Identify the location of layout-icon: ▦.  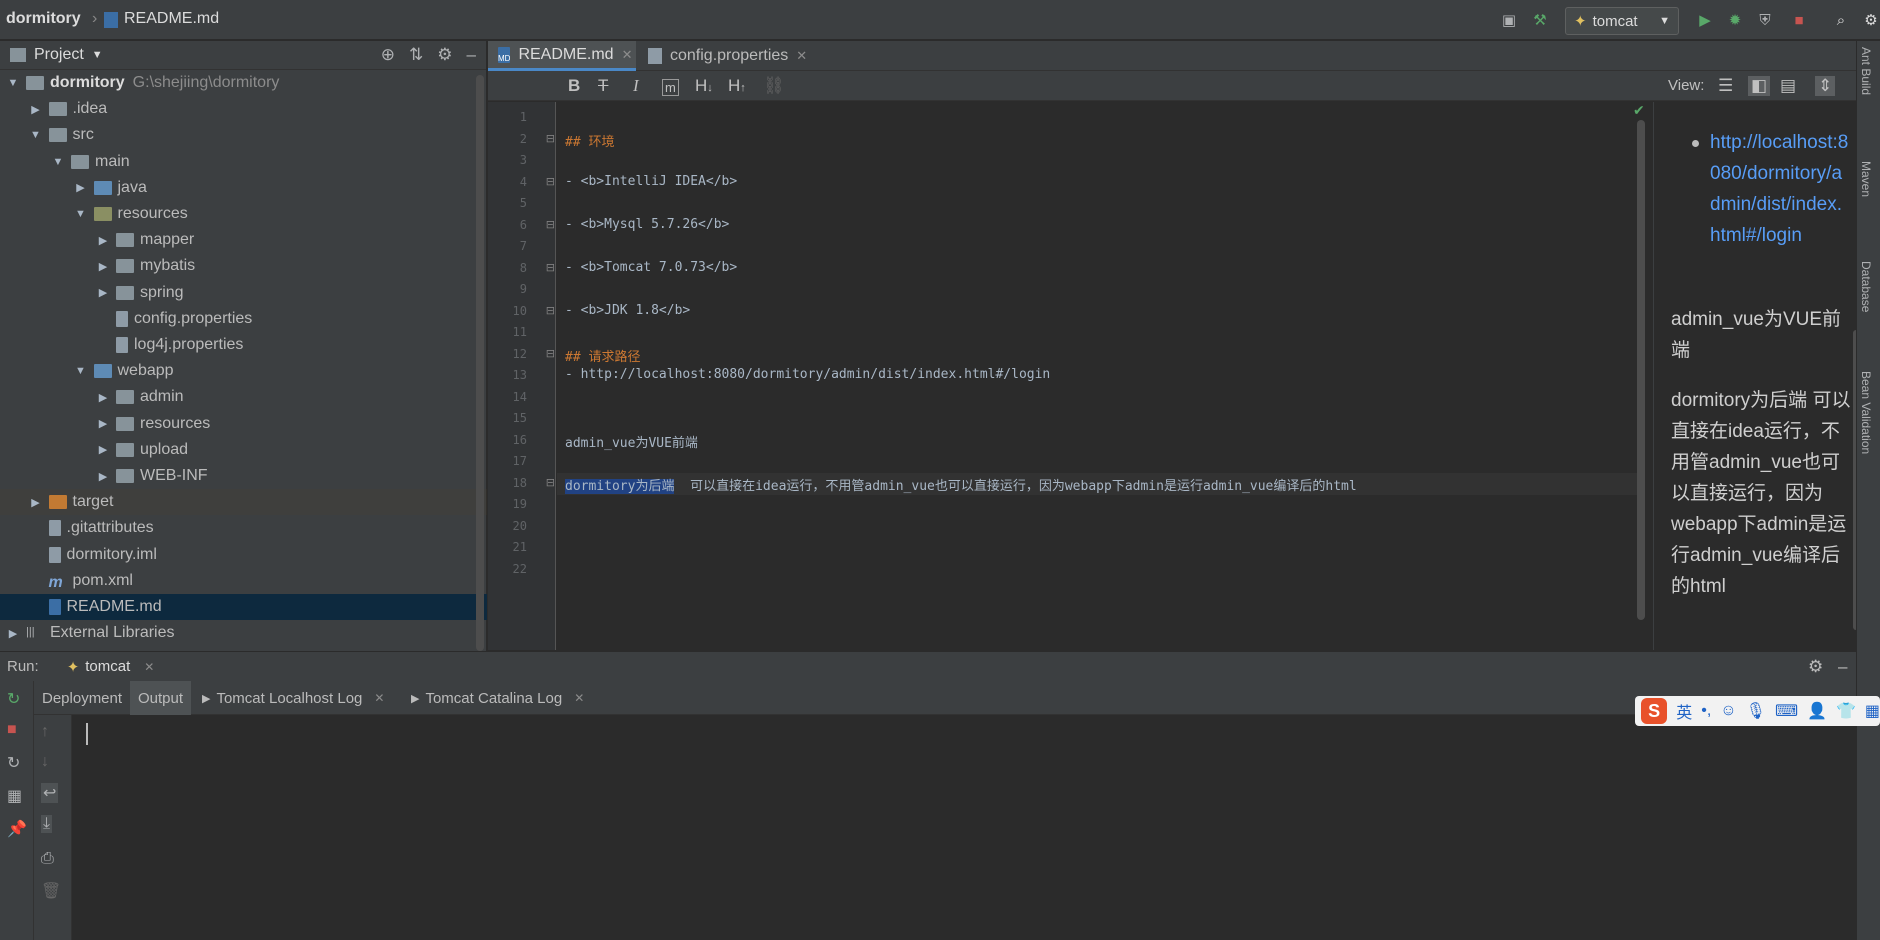
(14, 796).